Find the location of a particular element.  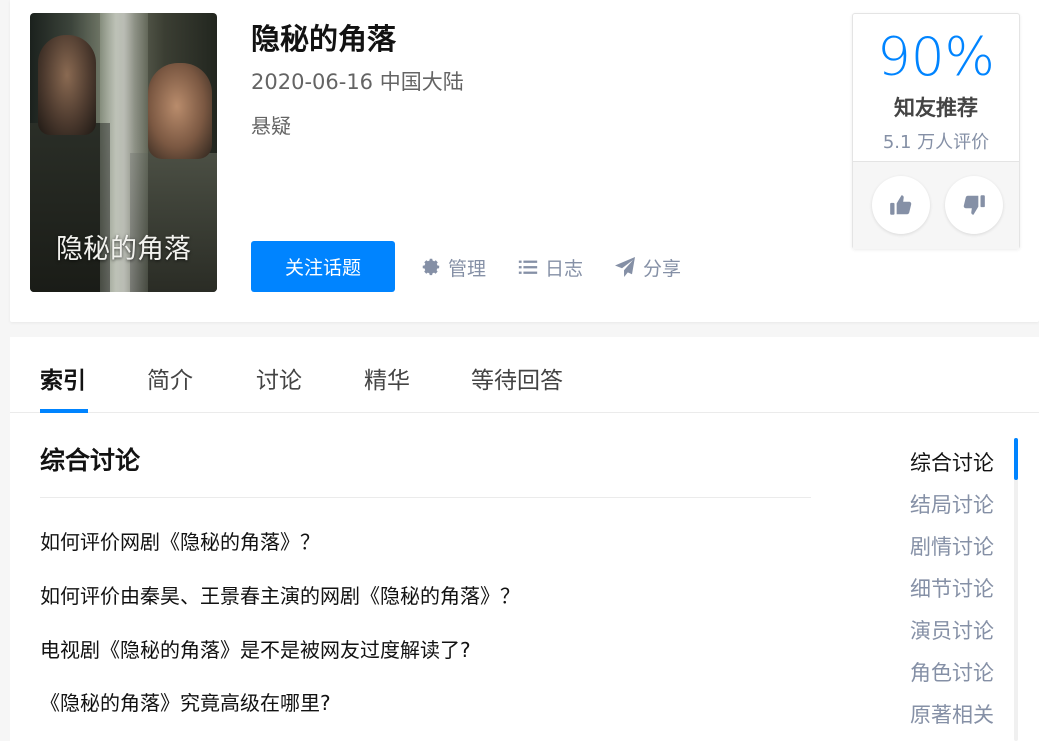

paper-plane-icon is located at coordinates (625, 267).